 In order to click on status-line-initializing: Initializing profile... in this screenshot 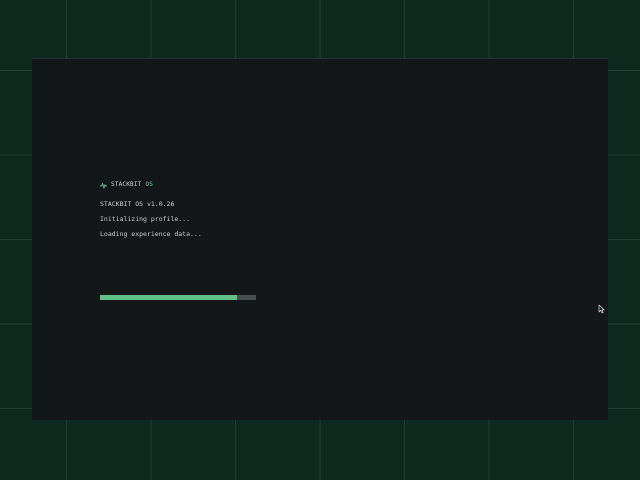, I will do `click(145, 219)`.